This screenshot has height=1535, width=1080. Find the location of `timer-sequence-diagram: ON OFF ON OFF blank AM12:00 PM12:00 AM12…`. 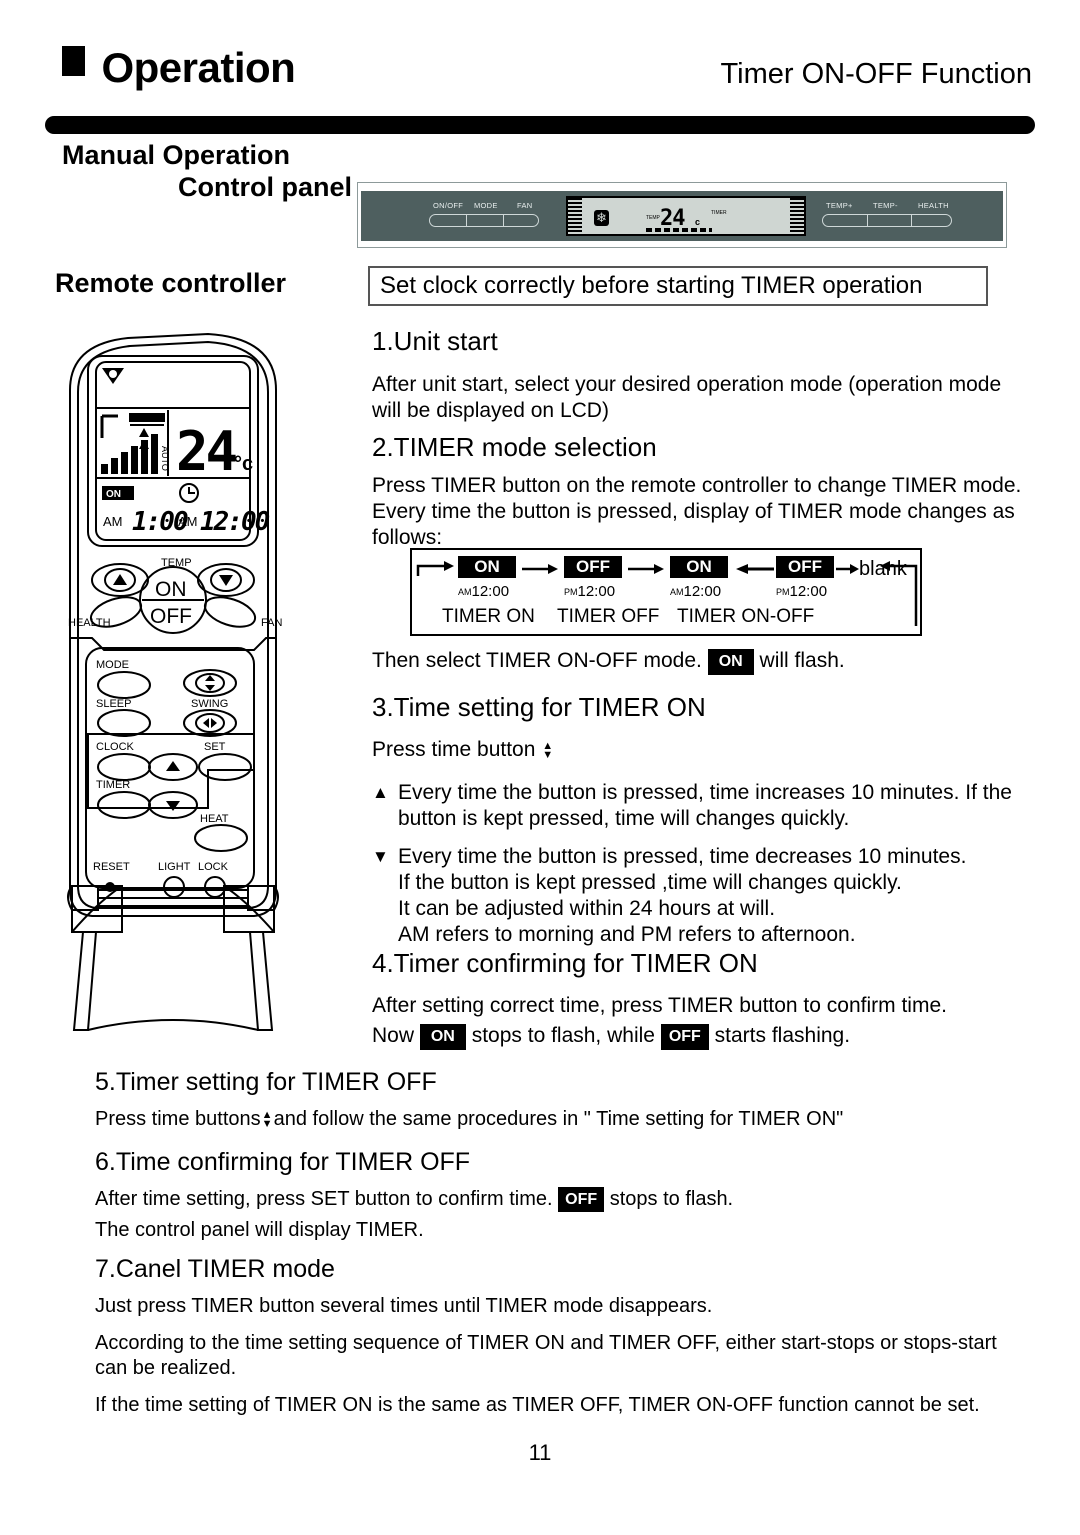

timer-sequence-diagram: ON OFF ON OFF blank AM12:00 PM12:00 AM12… is located at coordinates (666, 592).